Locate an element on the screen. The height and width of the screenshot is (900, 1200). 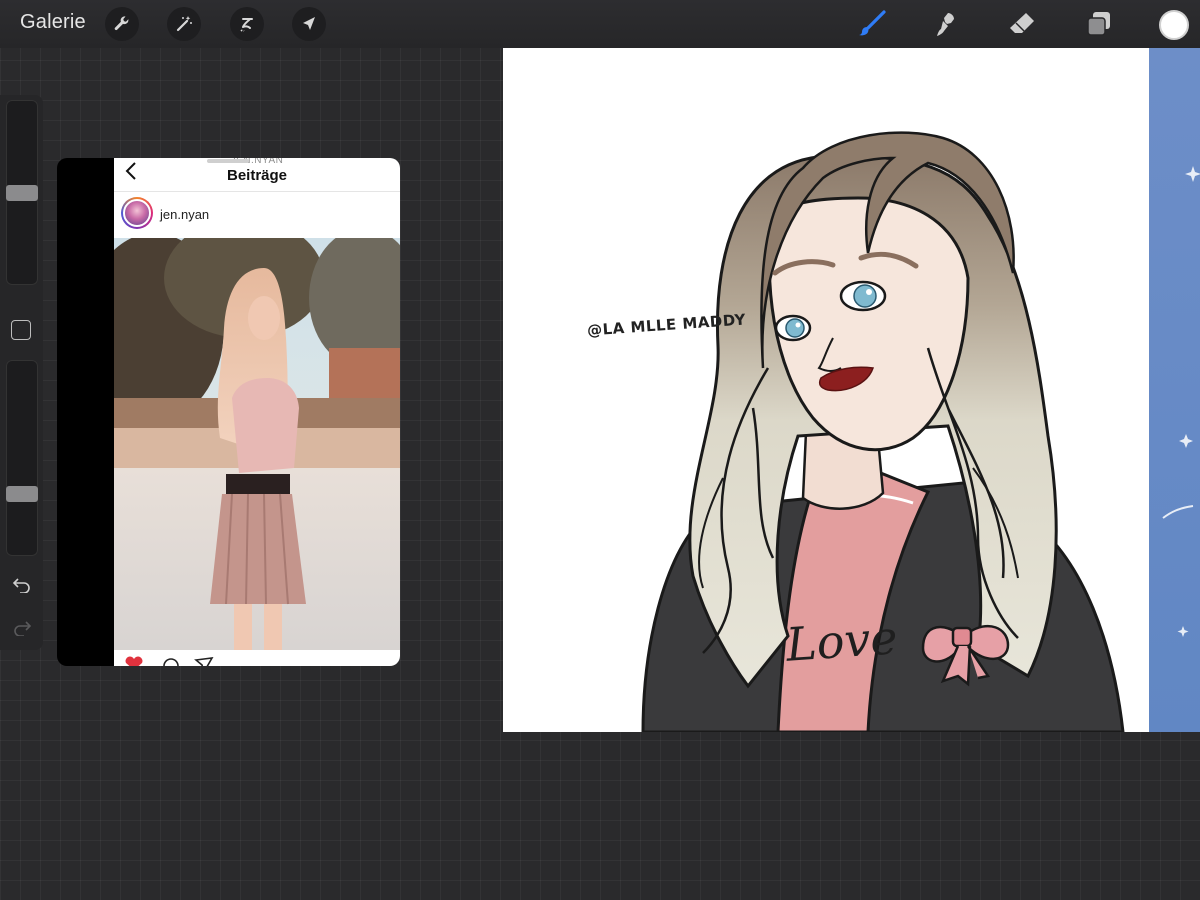
undo-icon is located at coordinates (21, 585).